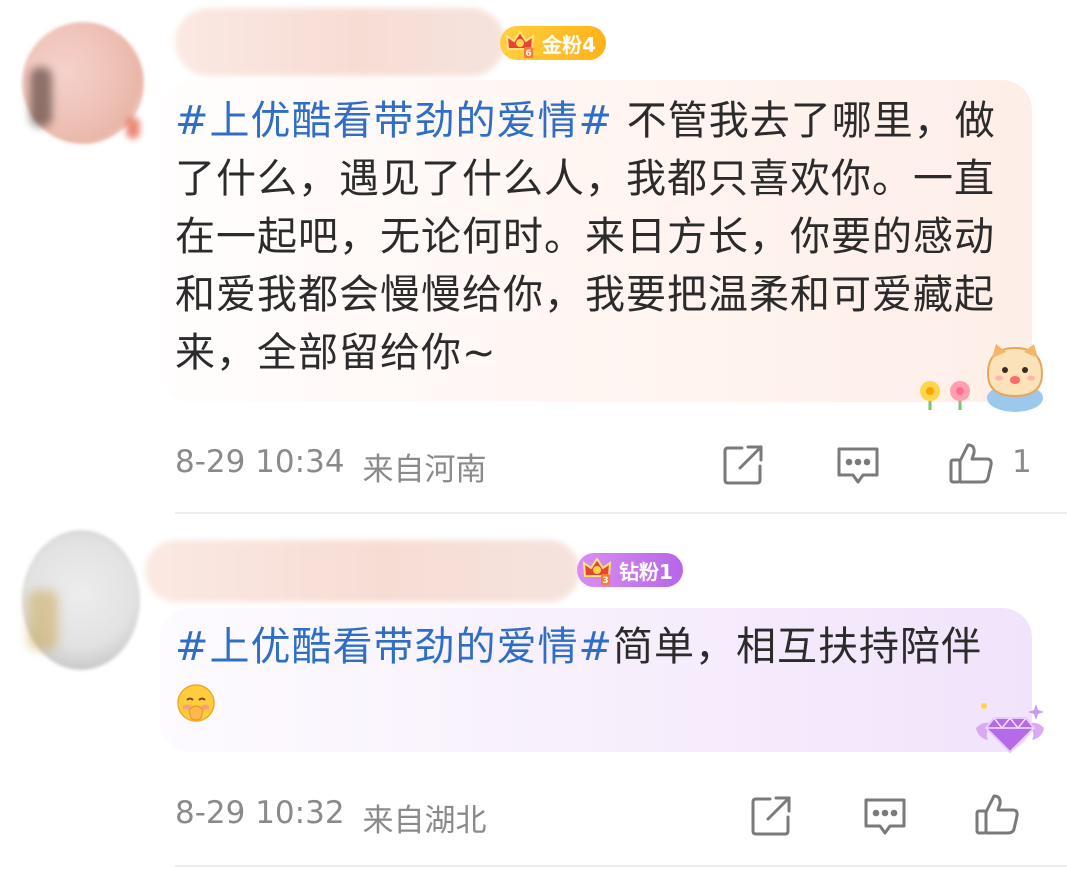  Describe the element at coordinates (945, 395) in the screenshot. I see `flowers-icon` at that location.